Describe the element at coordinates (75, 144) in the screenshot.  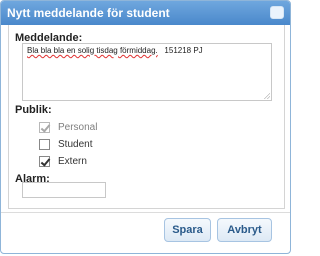
I see `checkbox-student-label: Student` at that location.